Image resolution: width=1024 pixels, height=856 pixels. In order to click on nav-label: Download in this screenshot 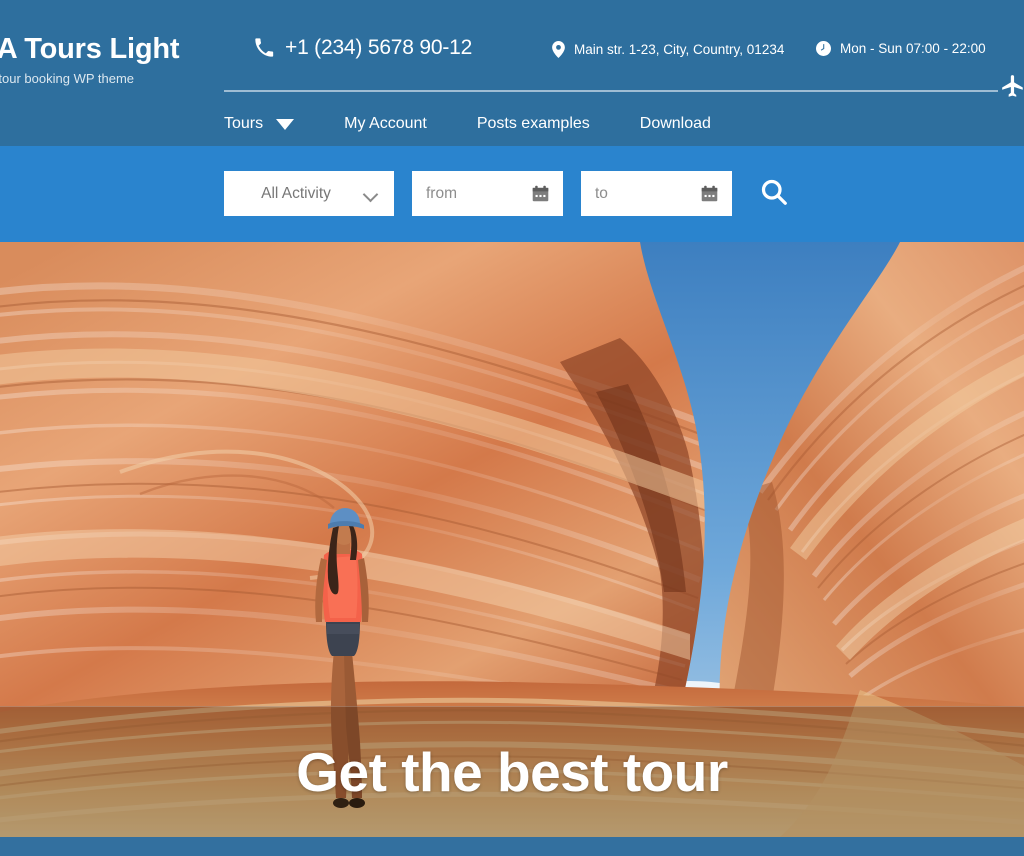, I will do `click(675, 123)`.